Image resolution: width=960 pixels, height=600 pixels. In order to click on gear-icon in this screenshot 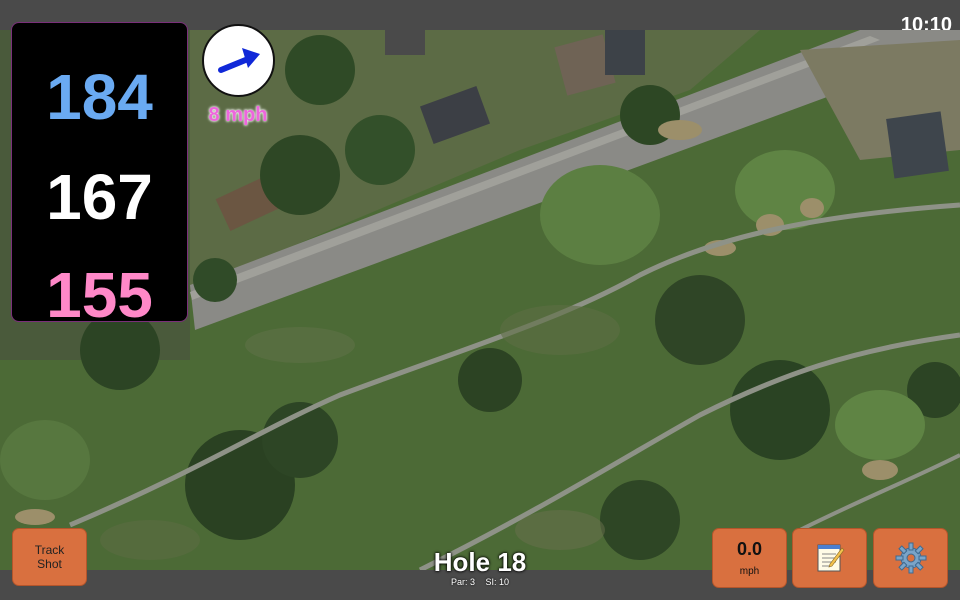, I will do `click(910, 558)`.